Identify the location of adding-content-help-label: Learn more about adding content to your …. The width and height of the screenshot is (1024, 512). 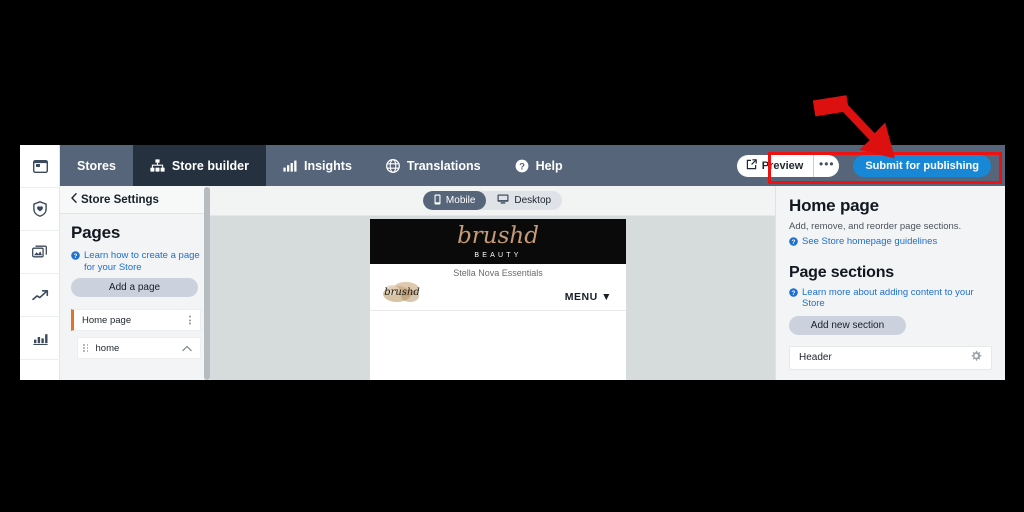
(888, 298).